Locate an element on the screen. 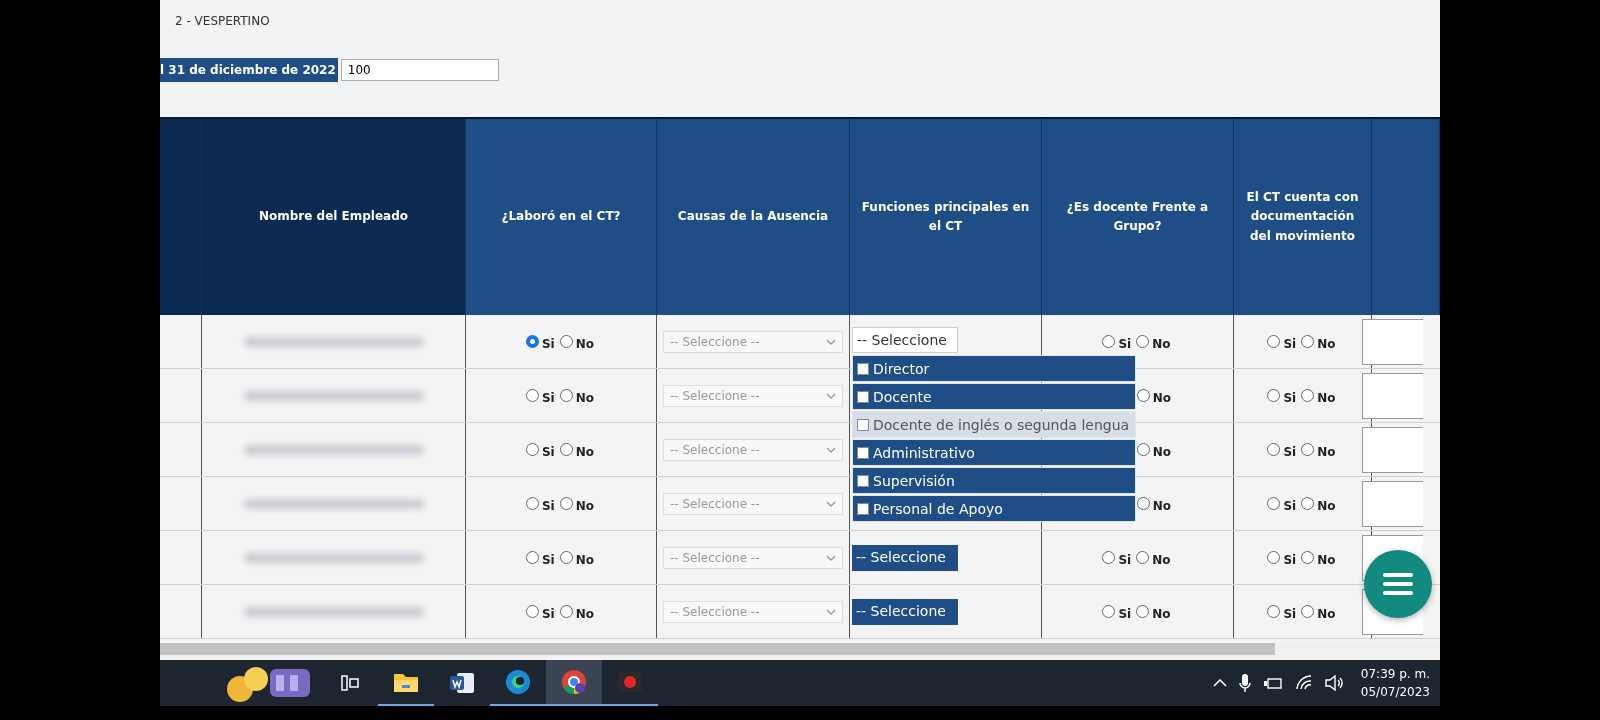 The height and width of the screenshot is (720, 1600). microphone-icon is located at coordinates (1244, 683).